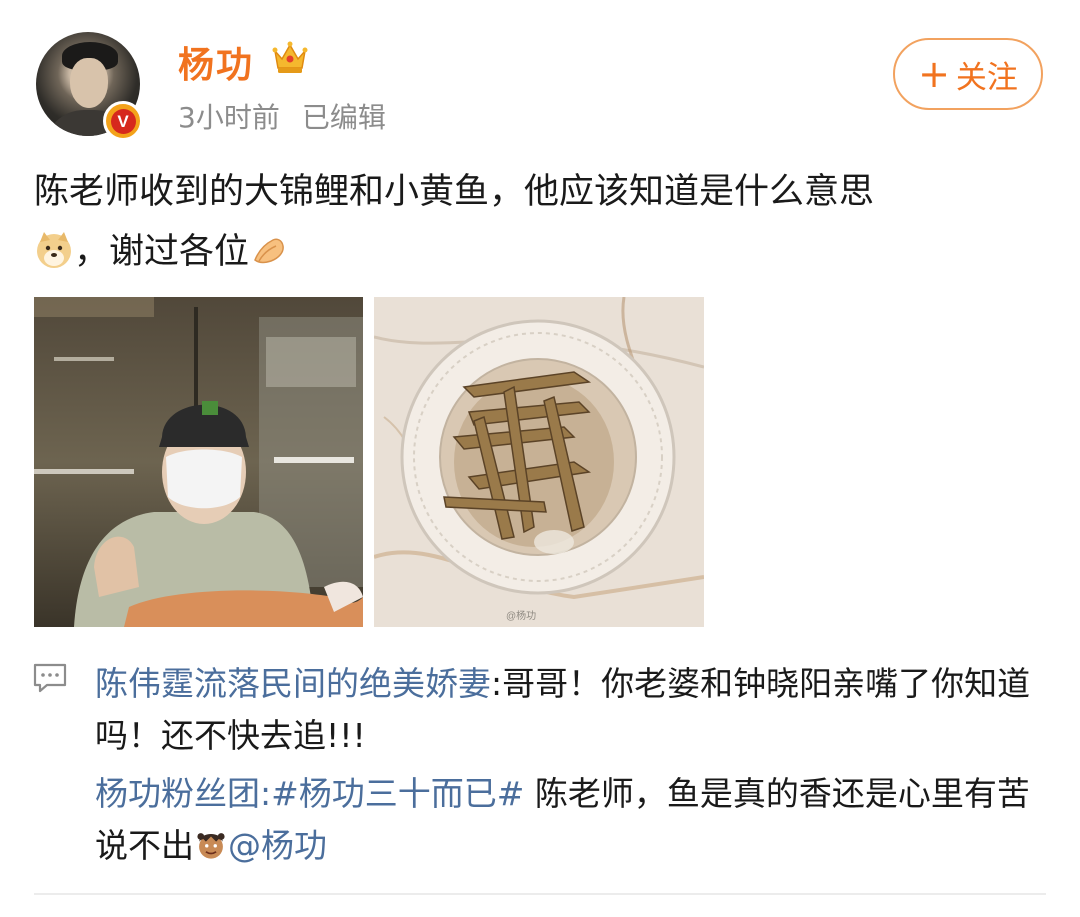 This screenshot has width=1080, height=917. What do you see at coordinates (162, 252) in the screenshot?
I see `post-text-line2: ，谢过各位` at bounding box center [162, 252].